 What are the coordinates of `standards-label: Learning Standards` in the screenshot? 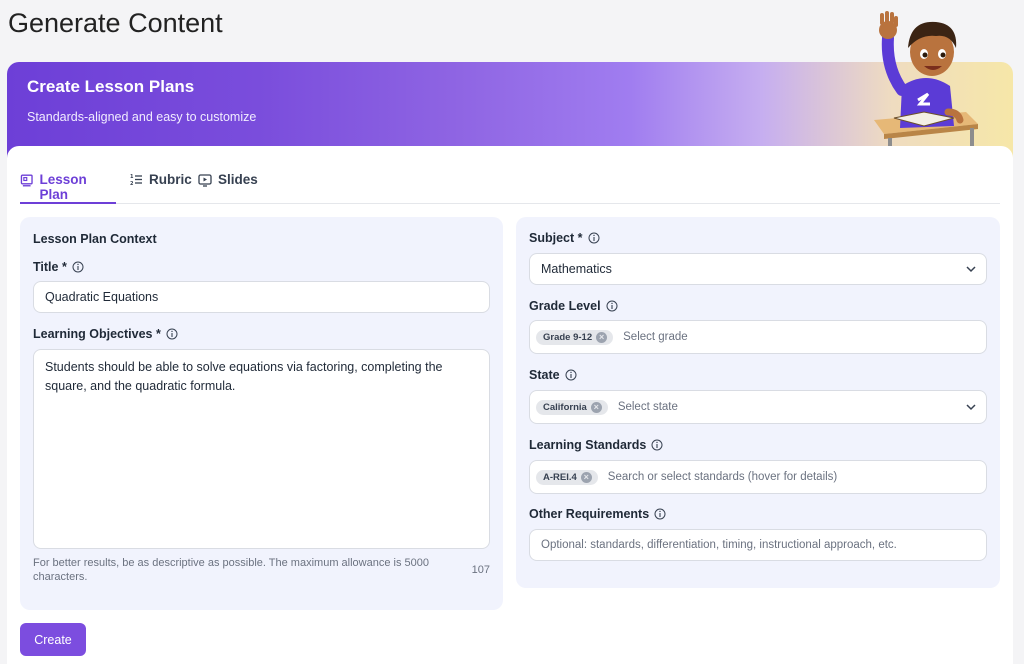 It's located at (596, 445).